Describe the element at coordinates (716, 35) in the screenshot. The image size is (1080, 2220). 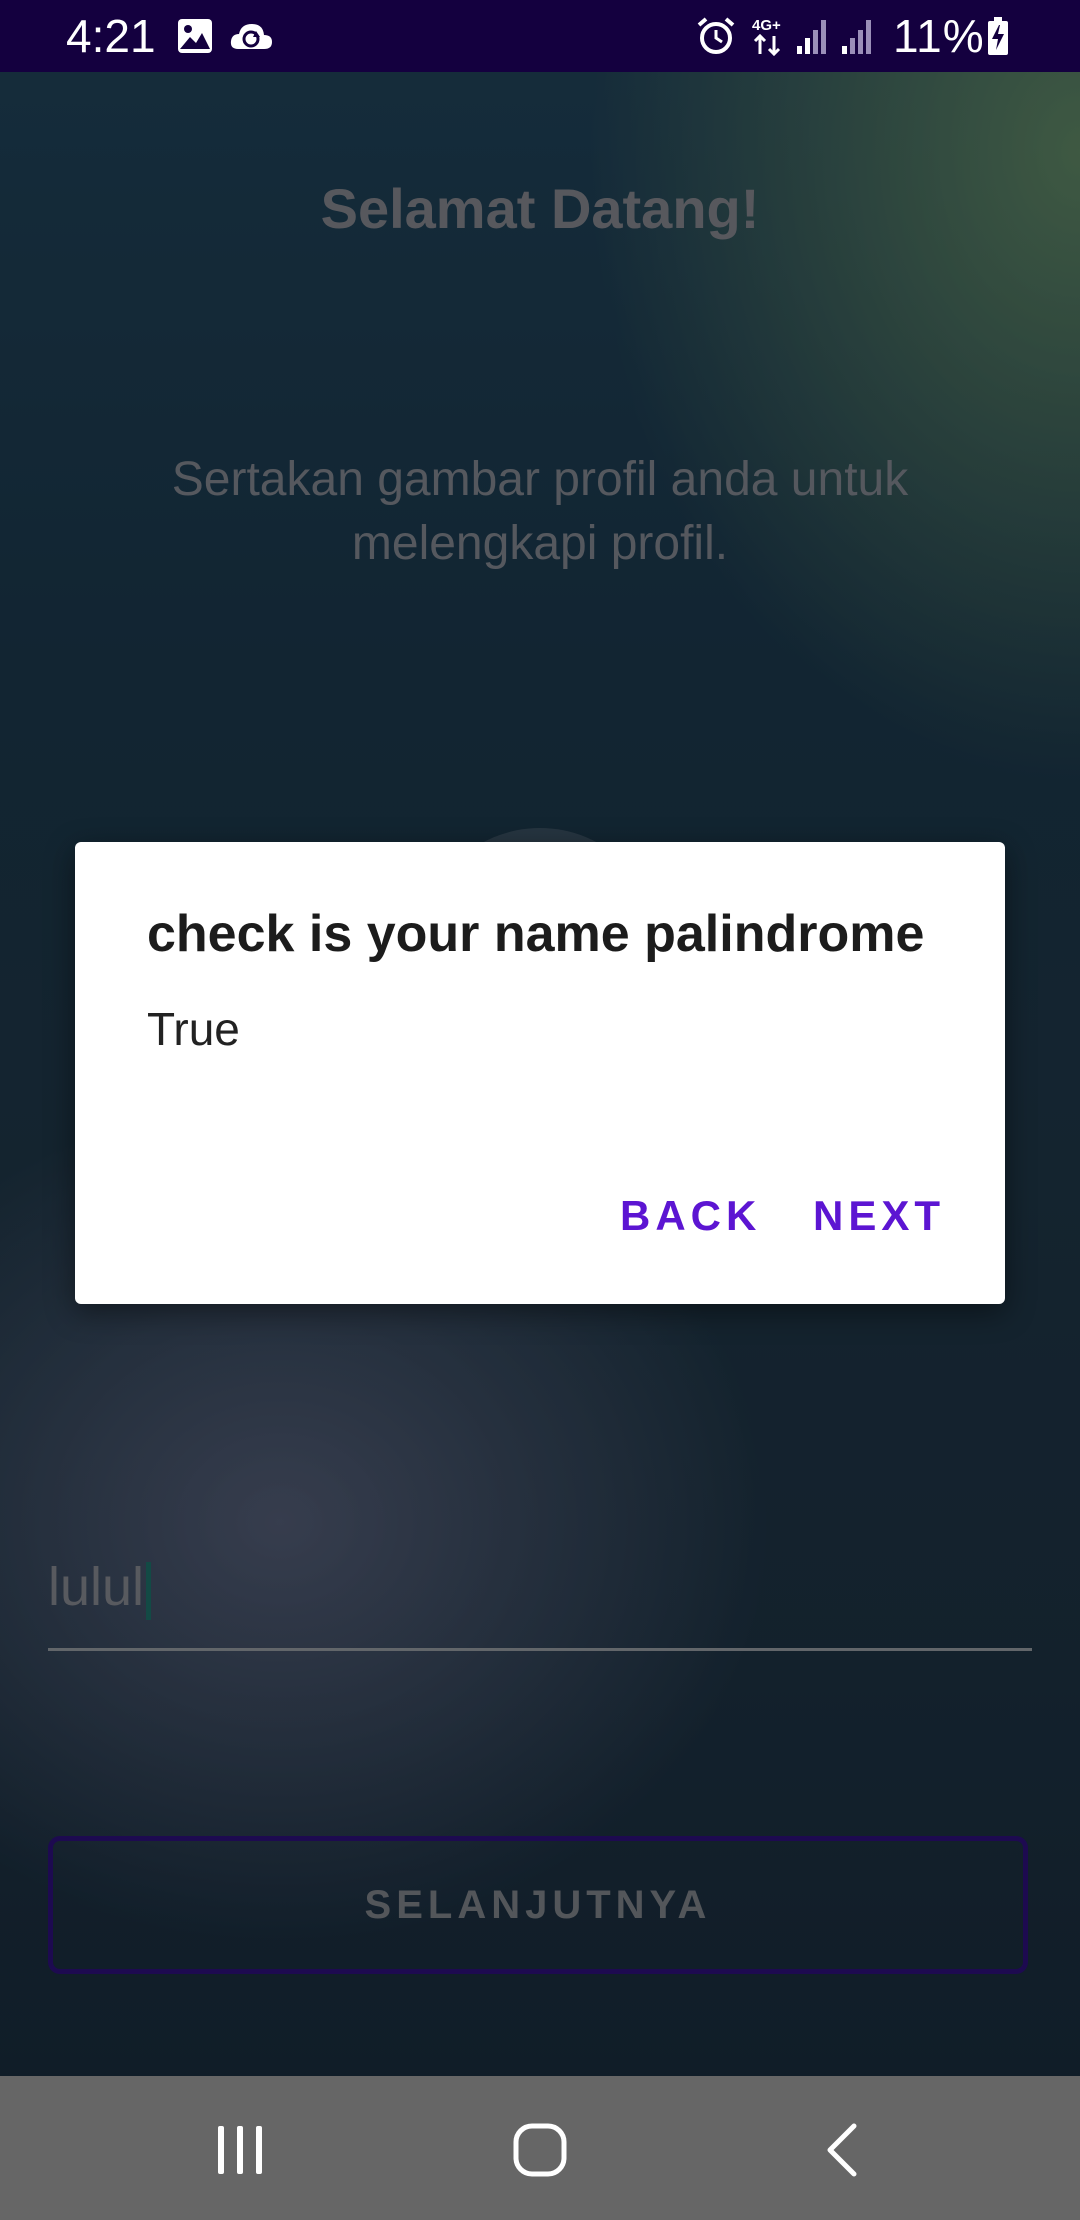
I see `alarm-icon` at that location.